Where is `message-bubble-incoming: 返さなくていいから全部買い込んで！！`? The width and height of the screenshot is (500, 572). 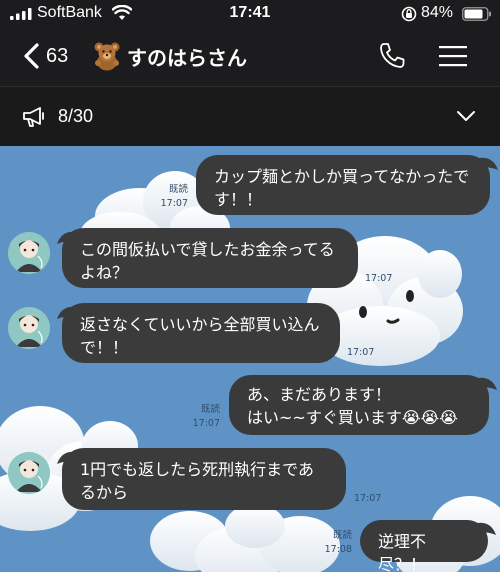 message-bubble-incoming: 返さなくていいから全部買い込んで！！ is located at coordinates (201, 333).